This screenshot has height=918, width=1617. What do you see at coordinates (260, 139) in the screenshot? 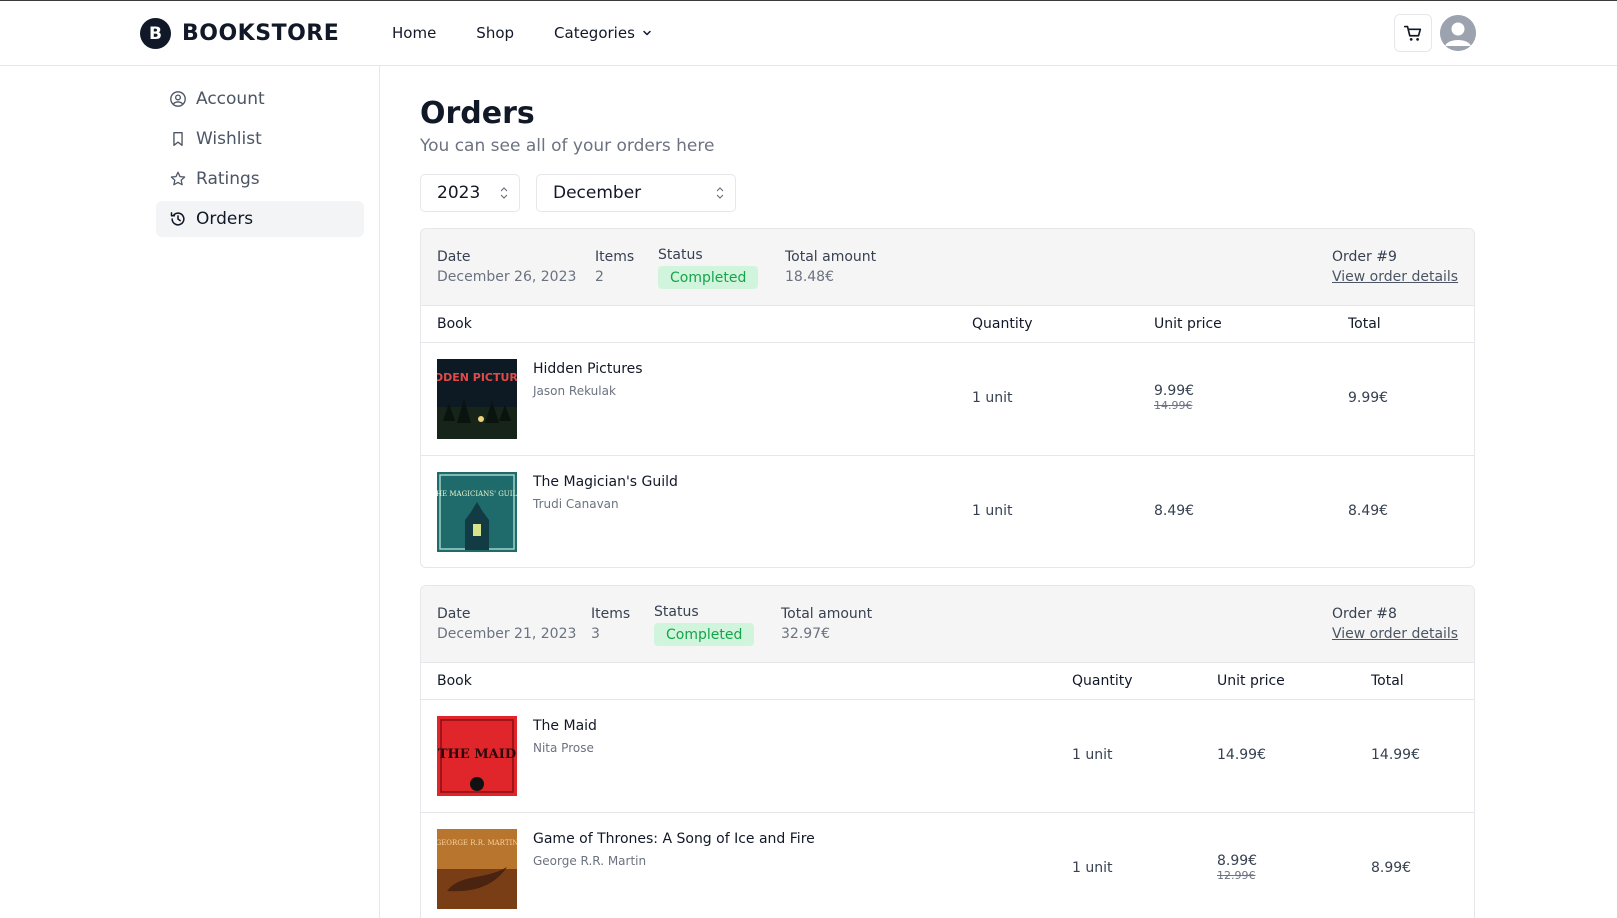
I see `sidebar-item-wishlist: Wishlist` at bounding box center [260, 139].